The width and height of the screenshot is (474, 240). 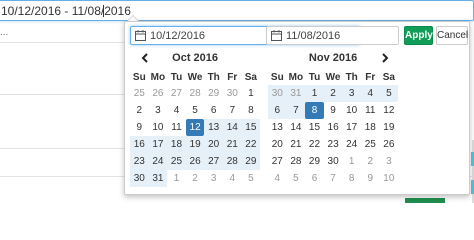 What do you see at coordinates (277, 77) in the screenshot?
I see `weekday-label: Su` at bounding box center [277, 77].